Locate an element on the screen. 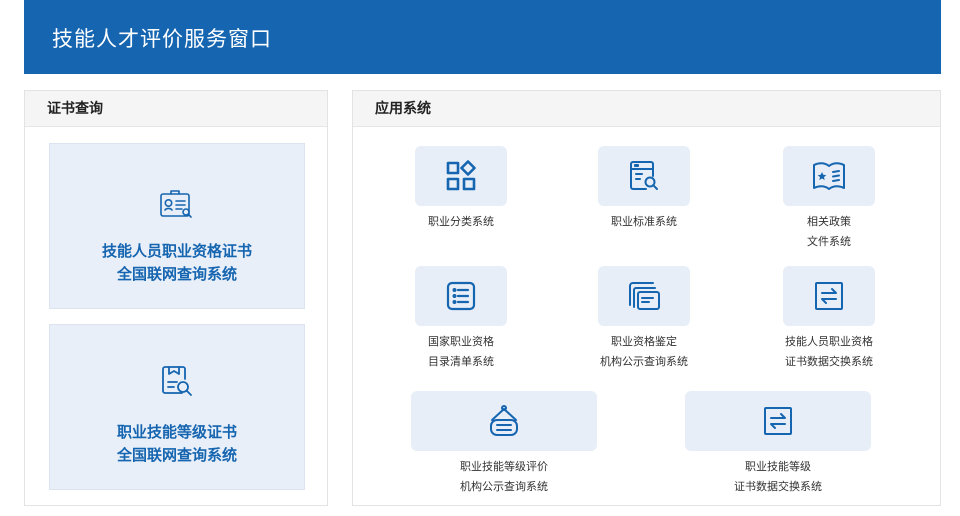 Image resolution: width=960 pixels, height=516 pixels. stacked-docs-icon is located at coordinates (644, 296).